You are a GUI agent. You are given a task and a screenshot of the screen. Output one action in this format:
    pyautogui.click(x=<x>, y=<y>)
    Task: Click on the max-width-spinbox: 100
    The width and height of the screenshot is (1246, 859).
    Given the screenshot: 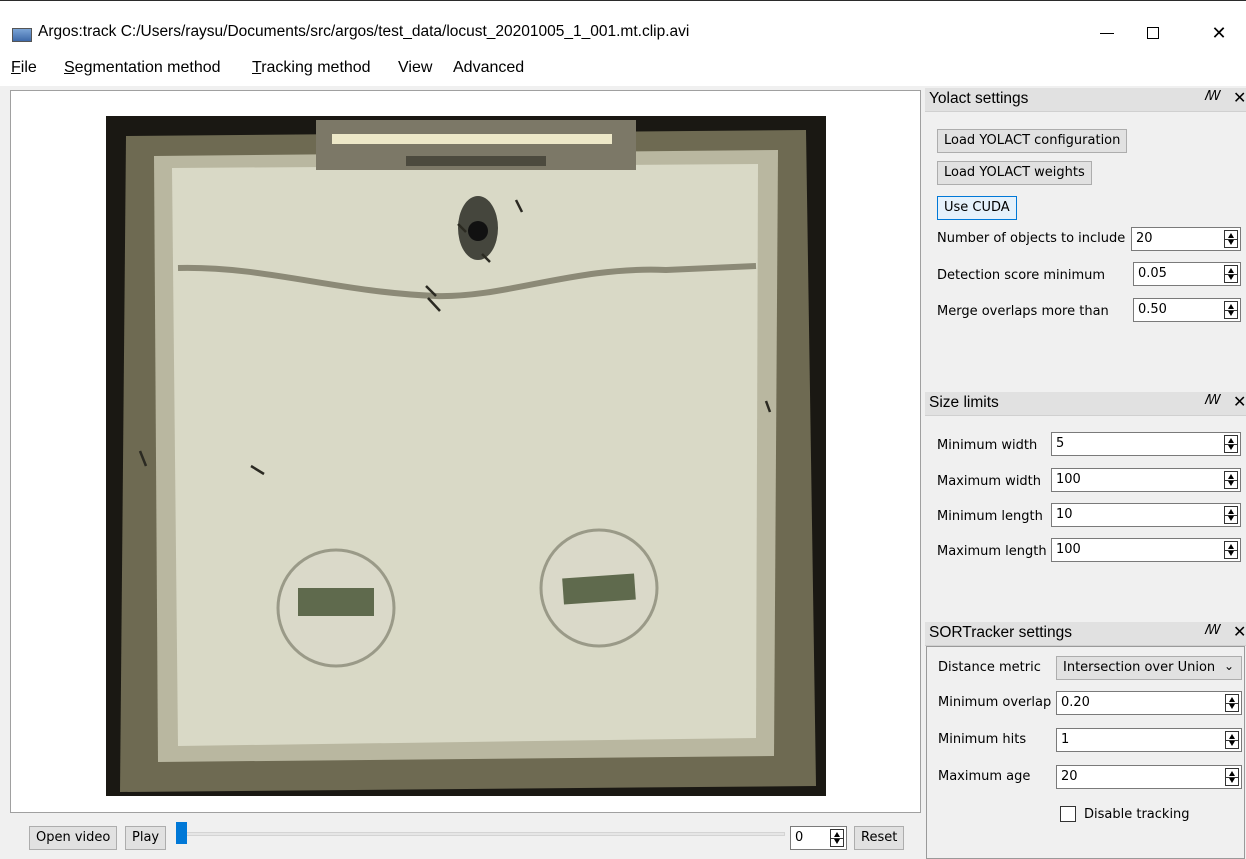 What is the action you would take?
    pyautogui.click(x=1146, y=480)
    